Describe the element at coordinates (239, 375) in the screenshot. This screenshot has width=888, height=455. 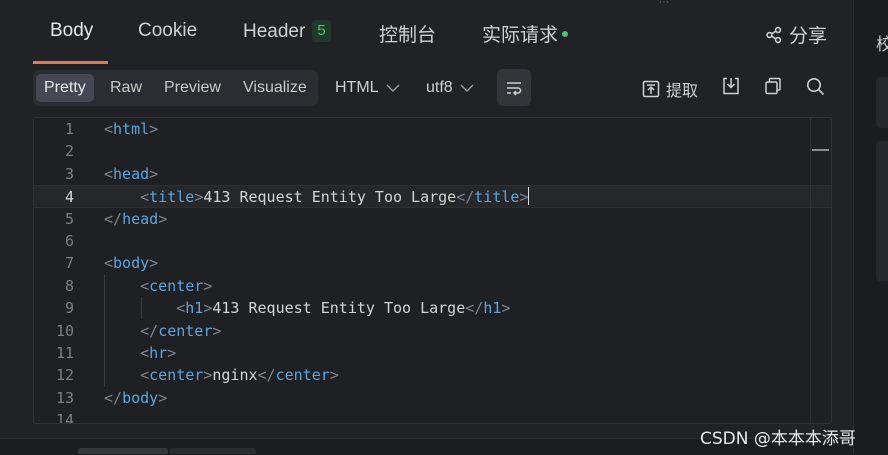
I see `line-content: <center>nginx</center>` at that location.